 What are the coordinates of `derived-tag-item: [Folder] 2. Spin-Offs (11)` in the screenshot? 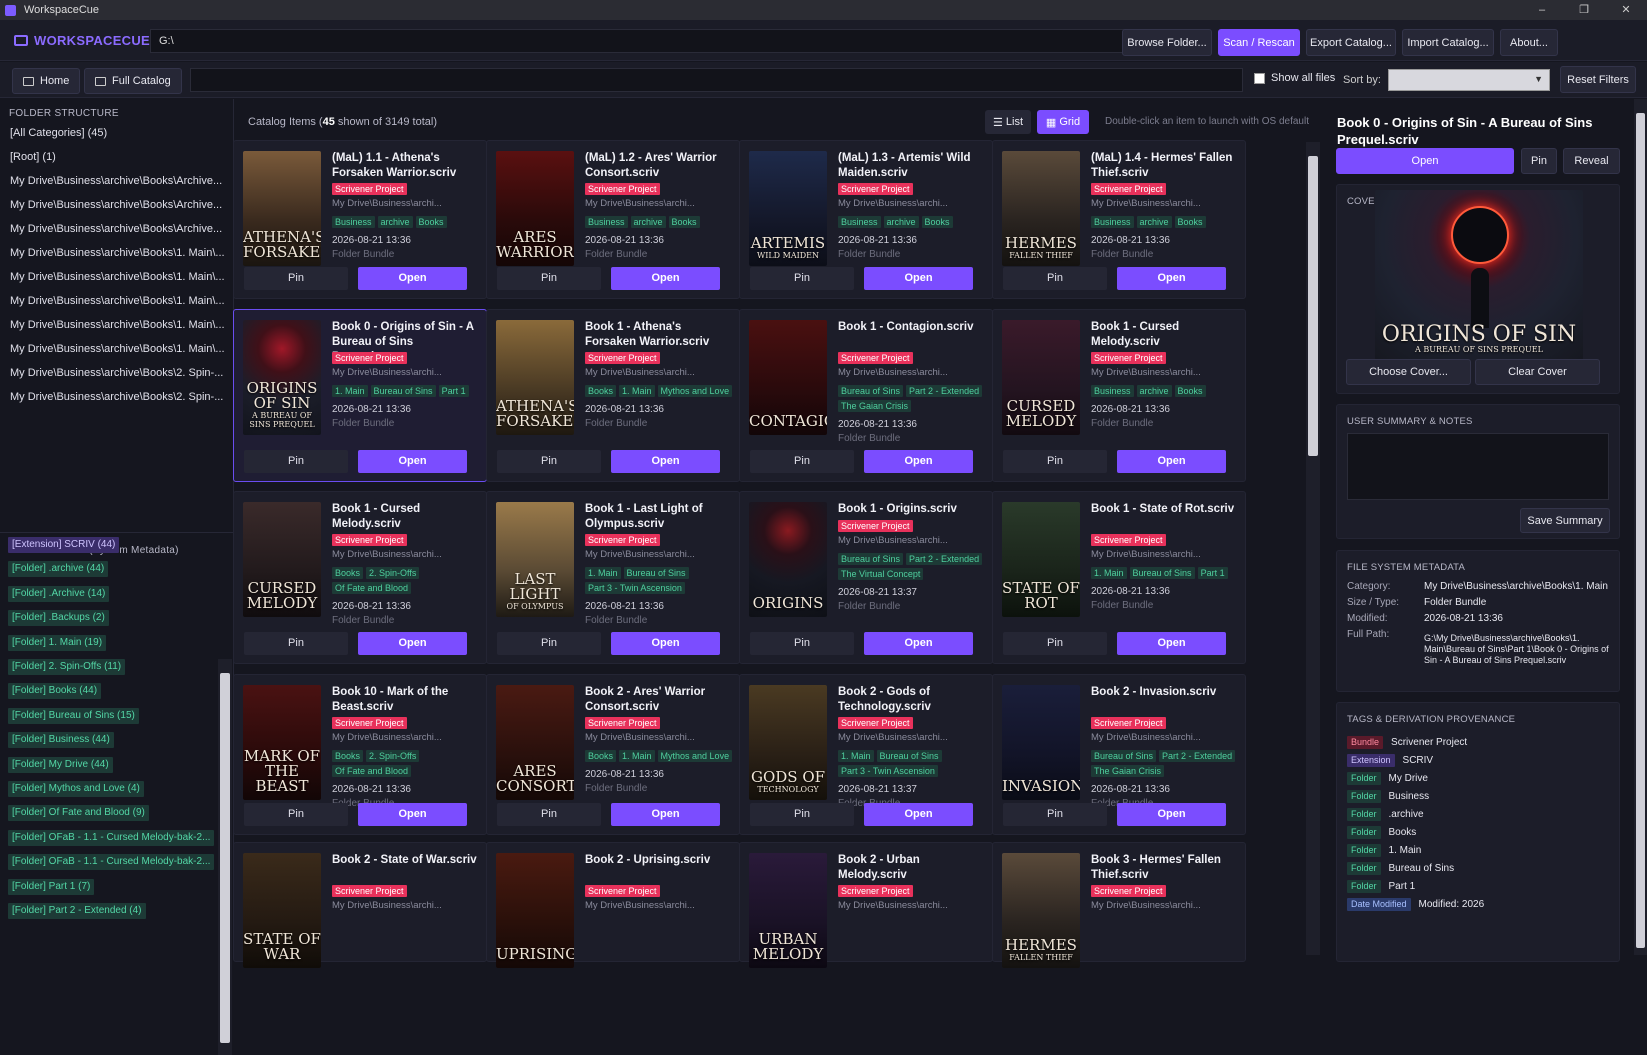 It's located at (67, 667).